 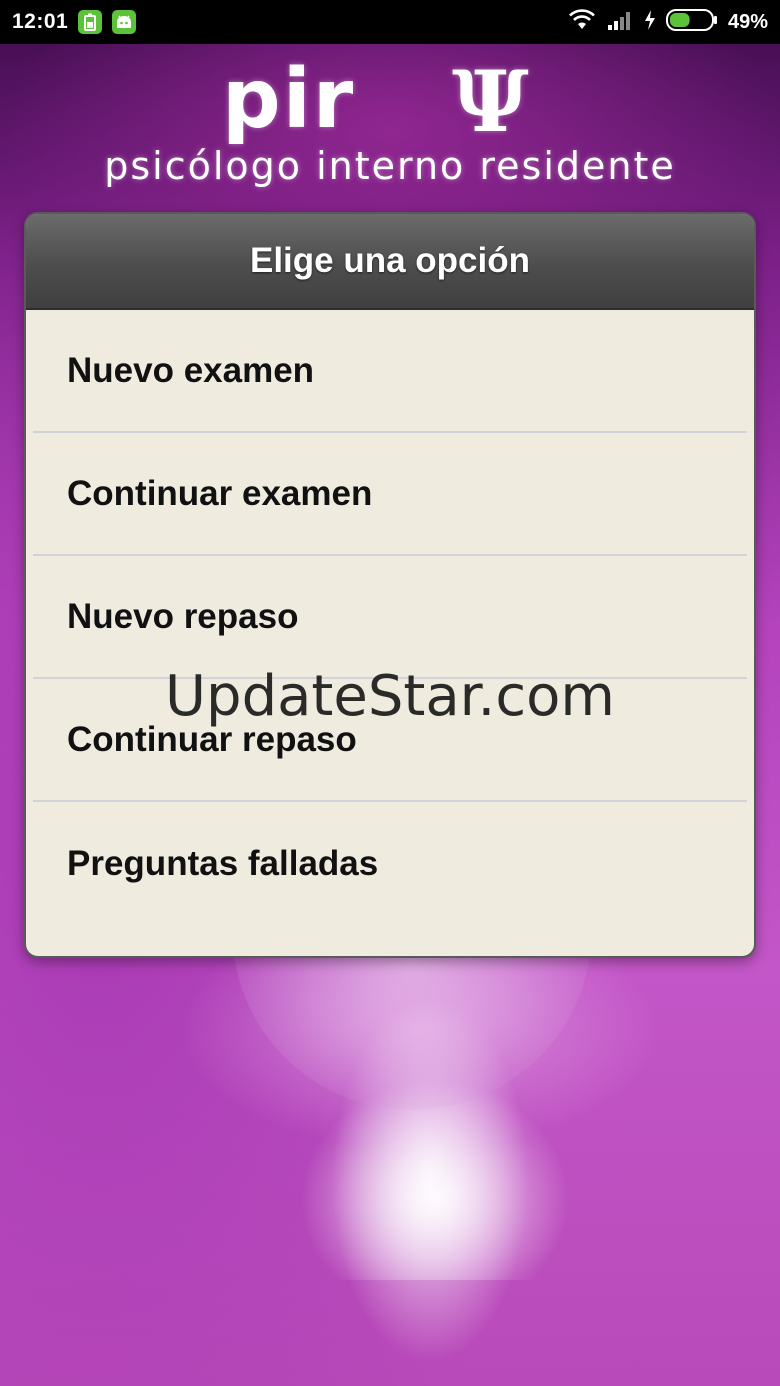 I want to click on app-logo: pir Ψ psicólogo interno residente, so click(x=390, y=122).